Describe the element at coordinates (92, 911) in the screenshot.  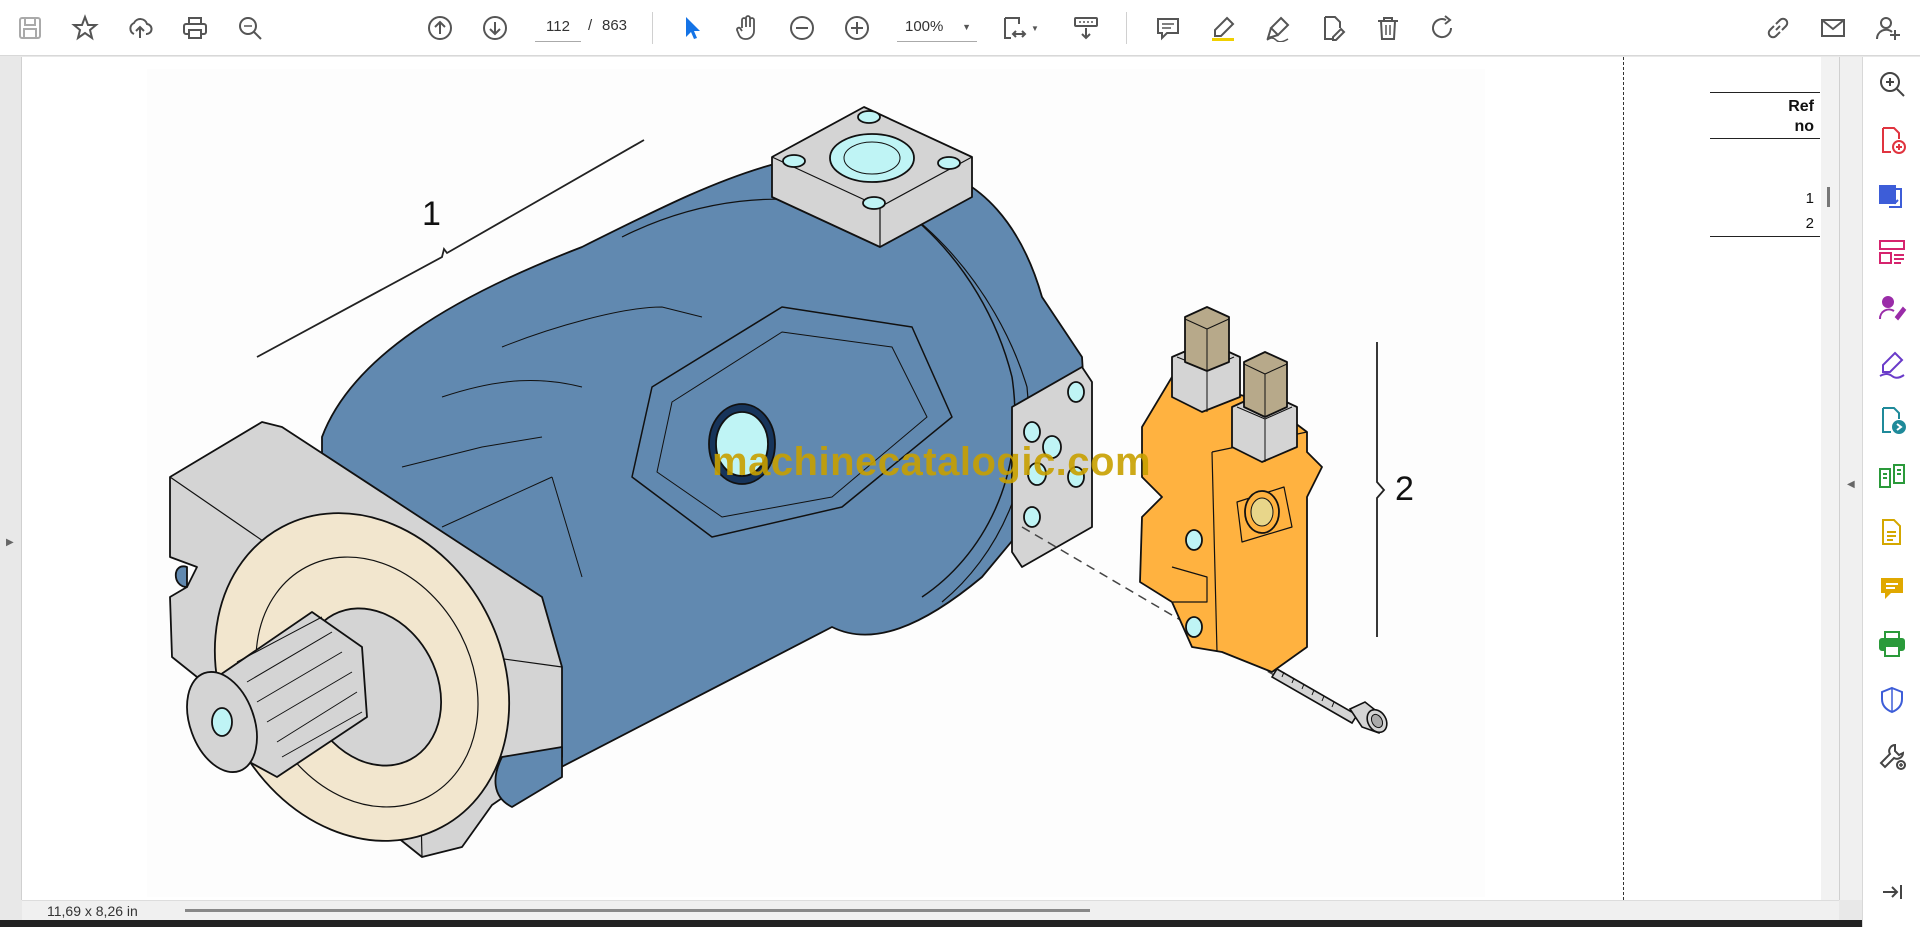
I see `page-size-label: 11,69 x 8,26 in` at that location.